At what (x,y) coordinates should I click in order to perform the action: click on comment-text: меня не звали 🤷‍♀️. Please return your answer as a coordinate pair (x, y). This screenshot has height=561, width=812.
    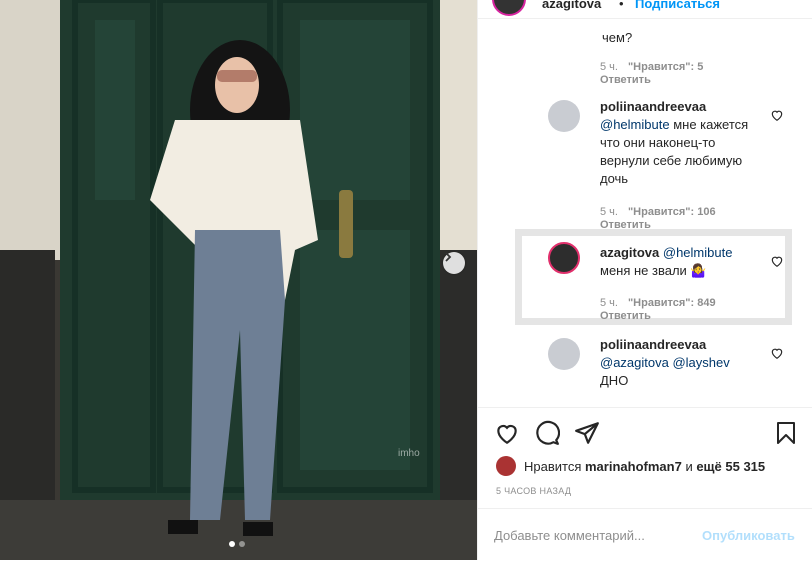
    Looking at the image, I should click on (653, 270).